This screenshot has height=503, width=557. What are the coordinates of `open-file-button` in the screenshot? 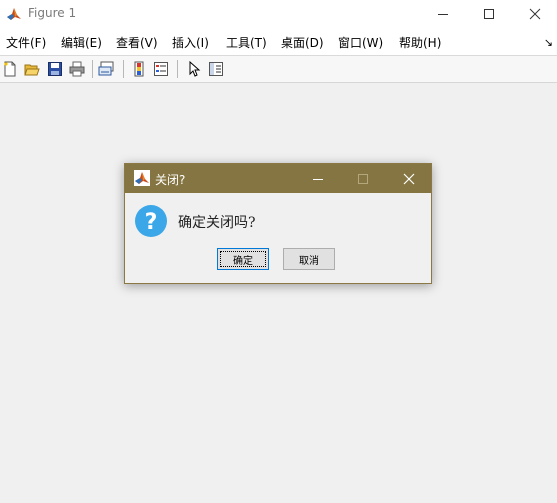 It's located at (32, 69).